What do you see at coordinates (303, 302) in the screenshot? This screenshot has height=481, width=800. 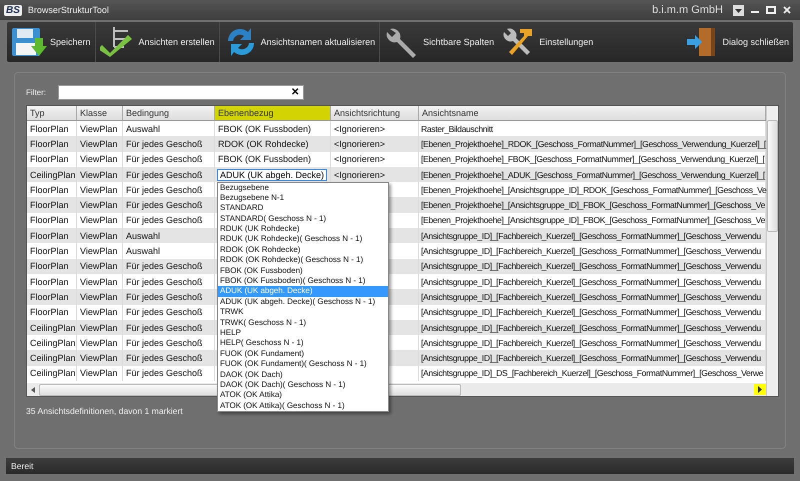 I see `dropdown-option: ADUK (UK abgeh. Decke)( Geschoss N - 1)` at bounding box center [303, 302].